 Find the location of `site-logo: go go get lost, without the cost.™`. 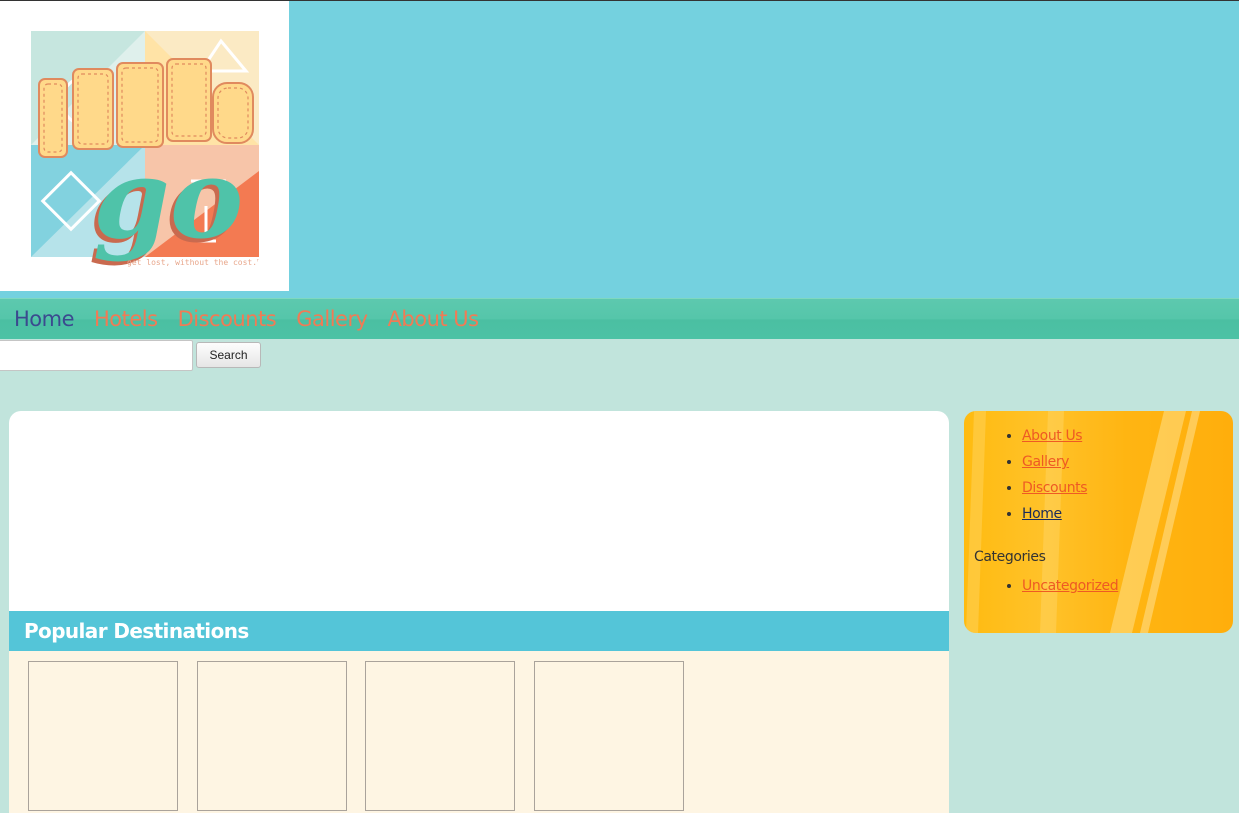

site-logo: go go get lost, without the cost.™ is located at coordinates (144, 146).